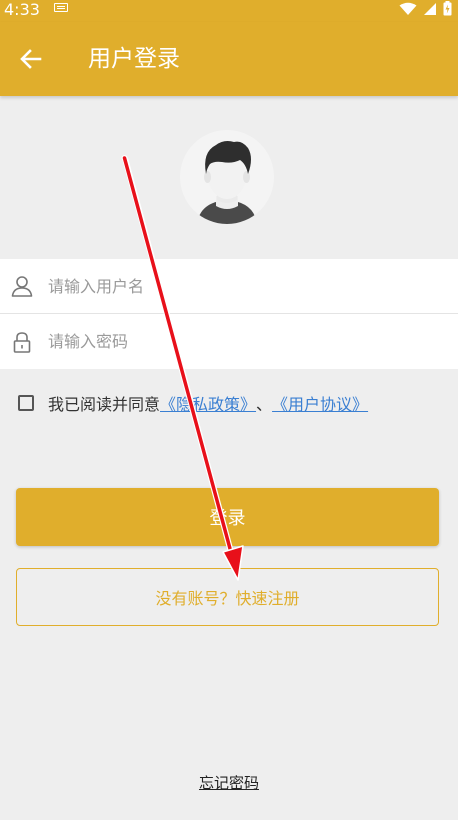  What do you see at coordinates (243, 341) in the screenshot?
I see `password-input` at bounding box center [243, 341].